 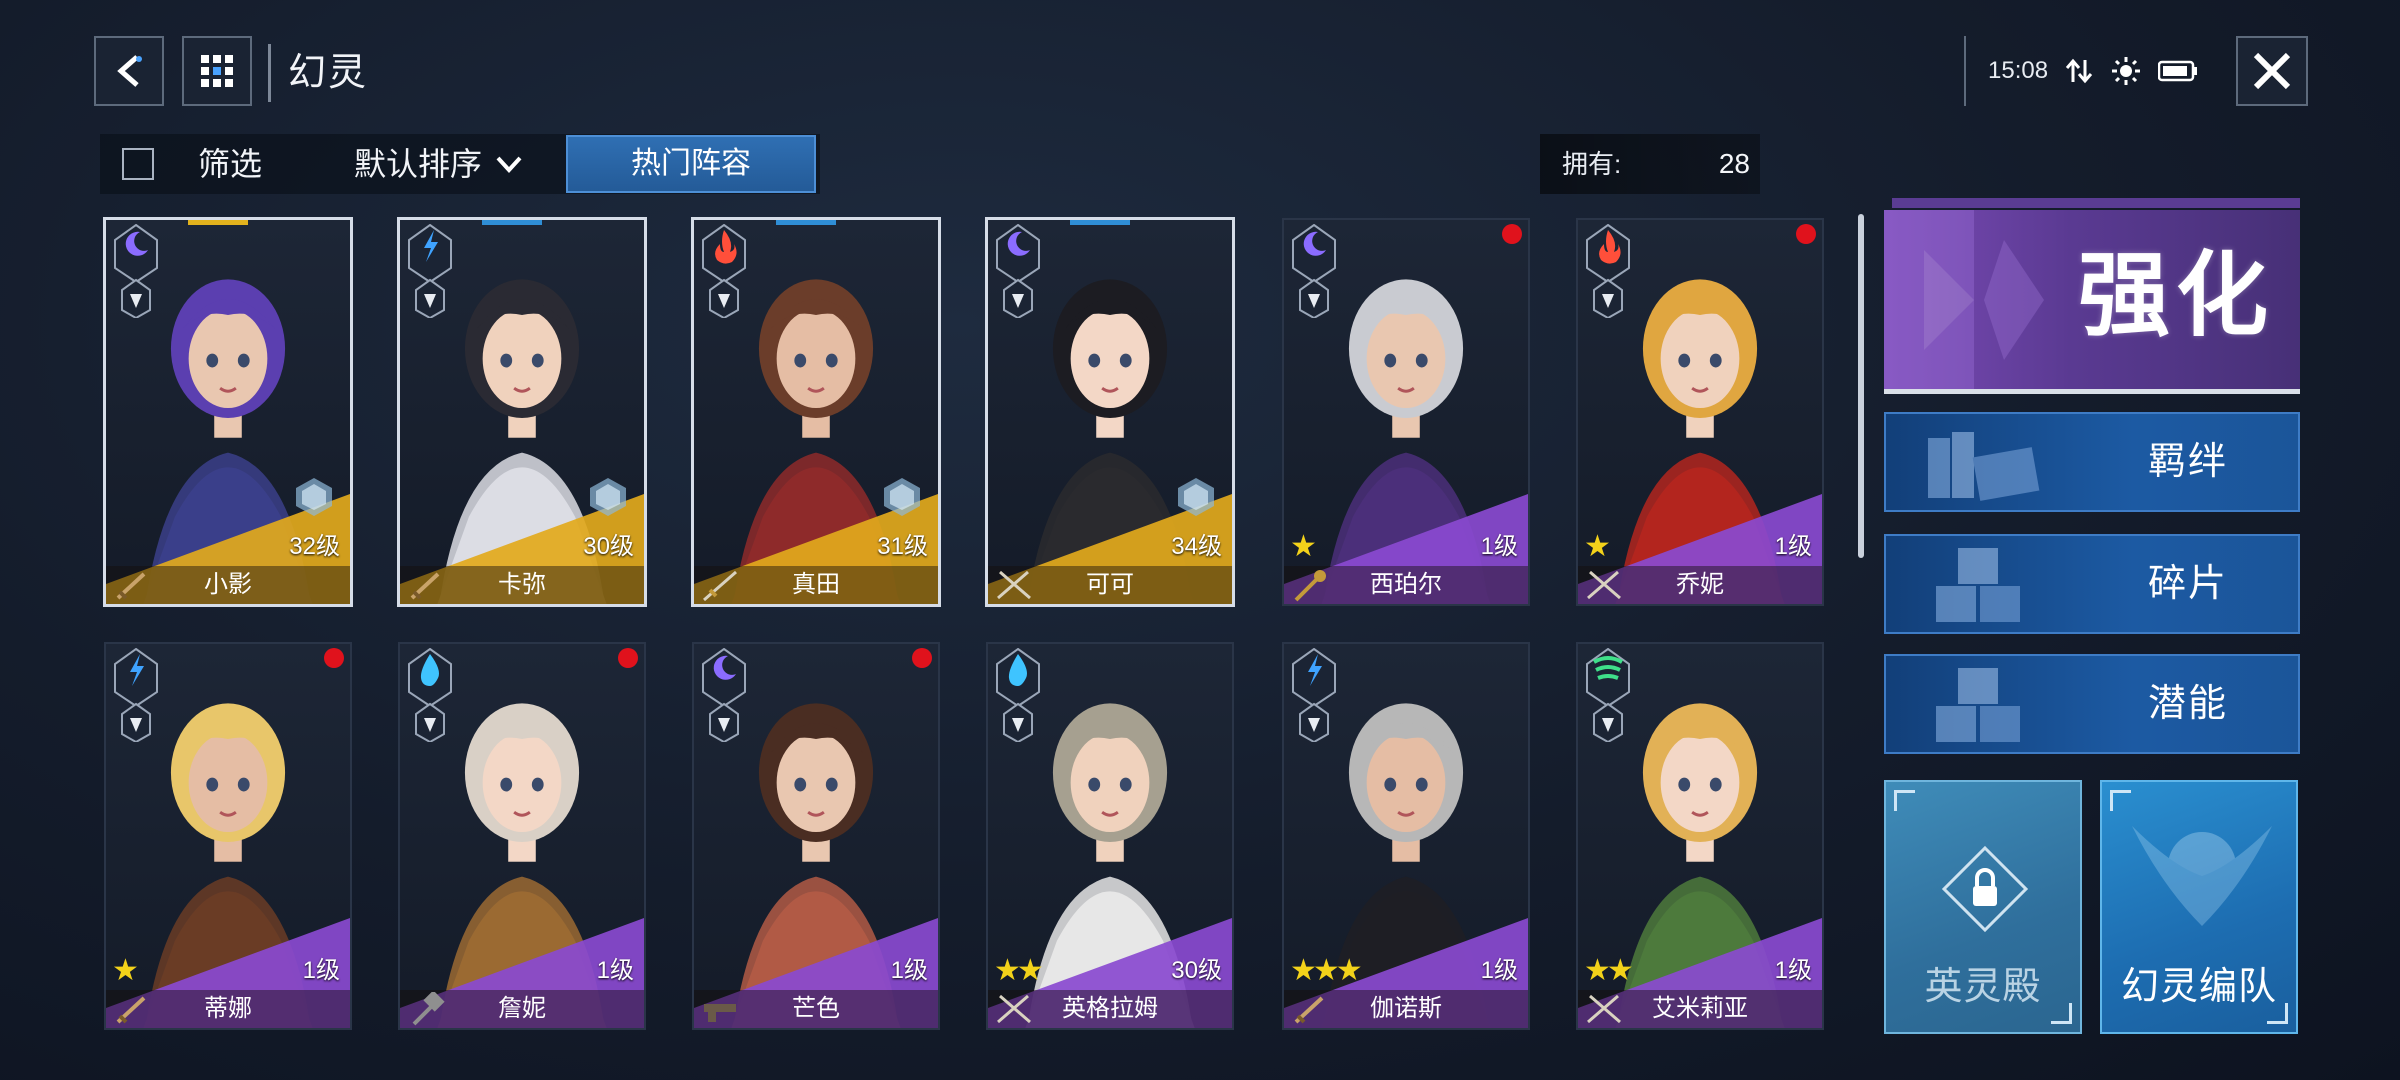 I want to click on back-arrow-icon, so click(x=129, y=71).